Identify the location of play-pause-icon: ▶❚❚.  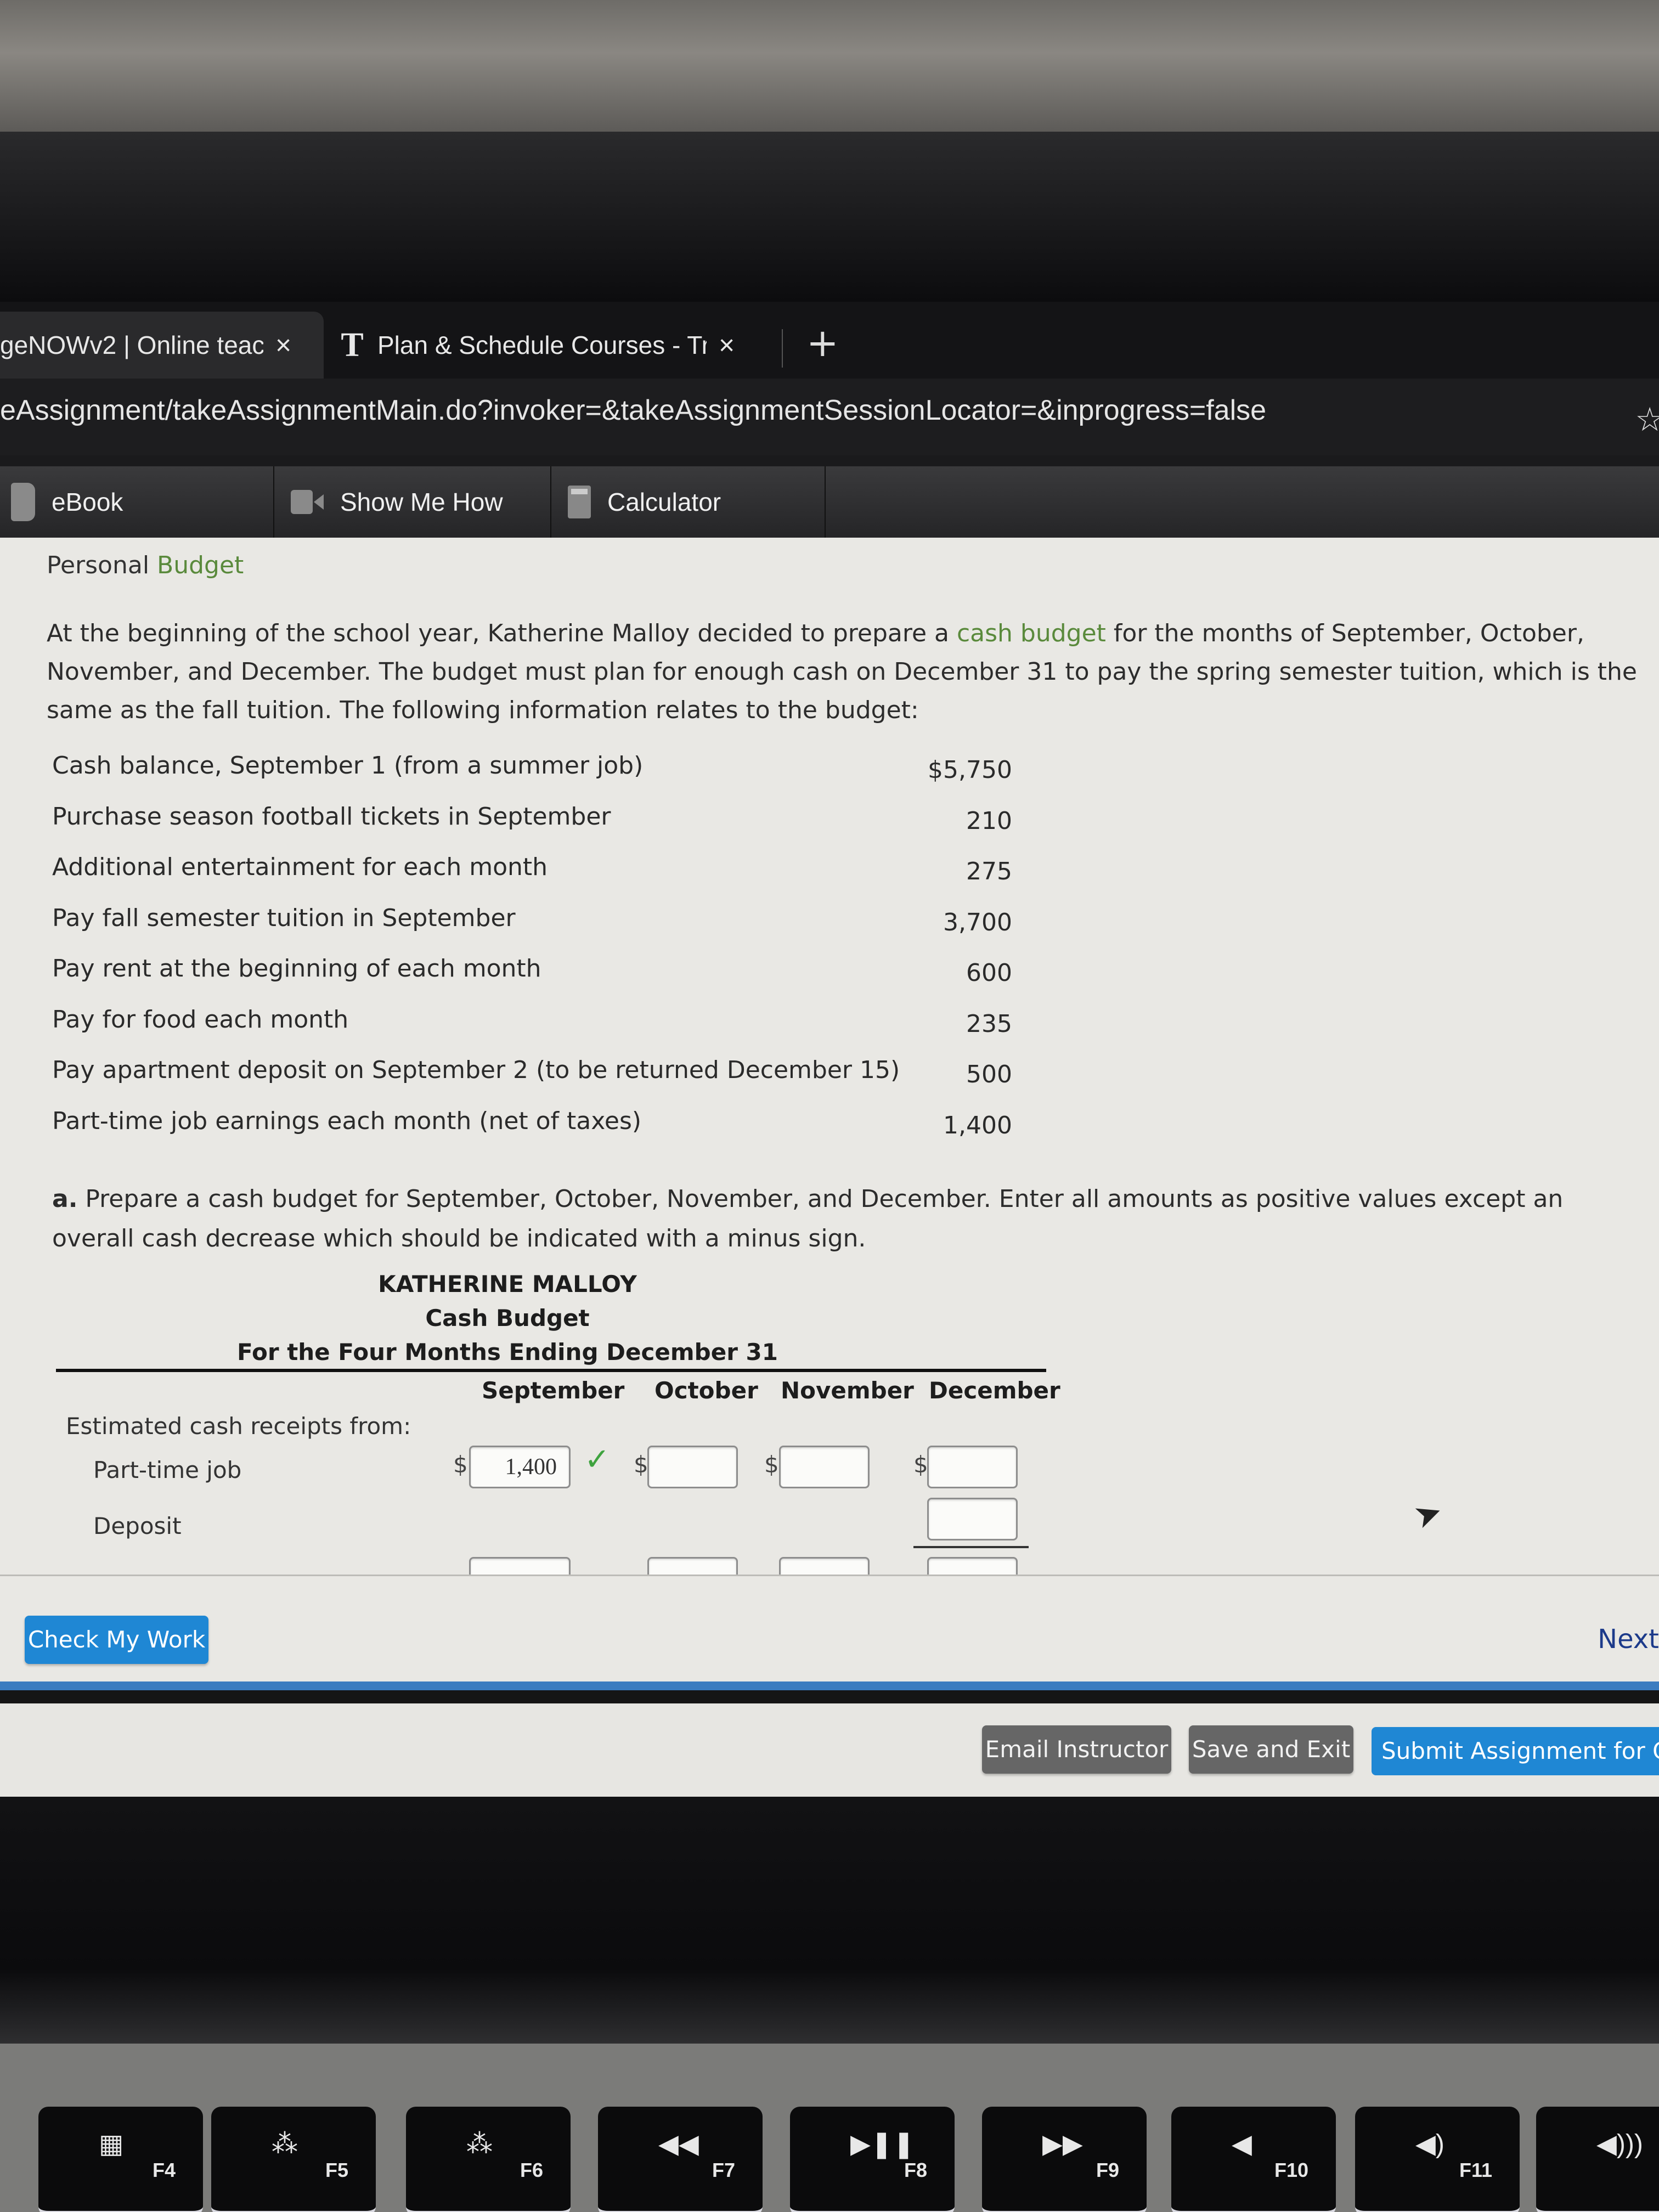
(883, 2145).